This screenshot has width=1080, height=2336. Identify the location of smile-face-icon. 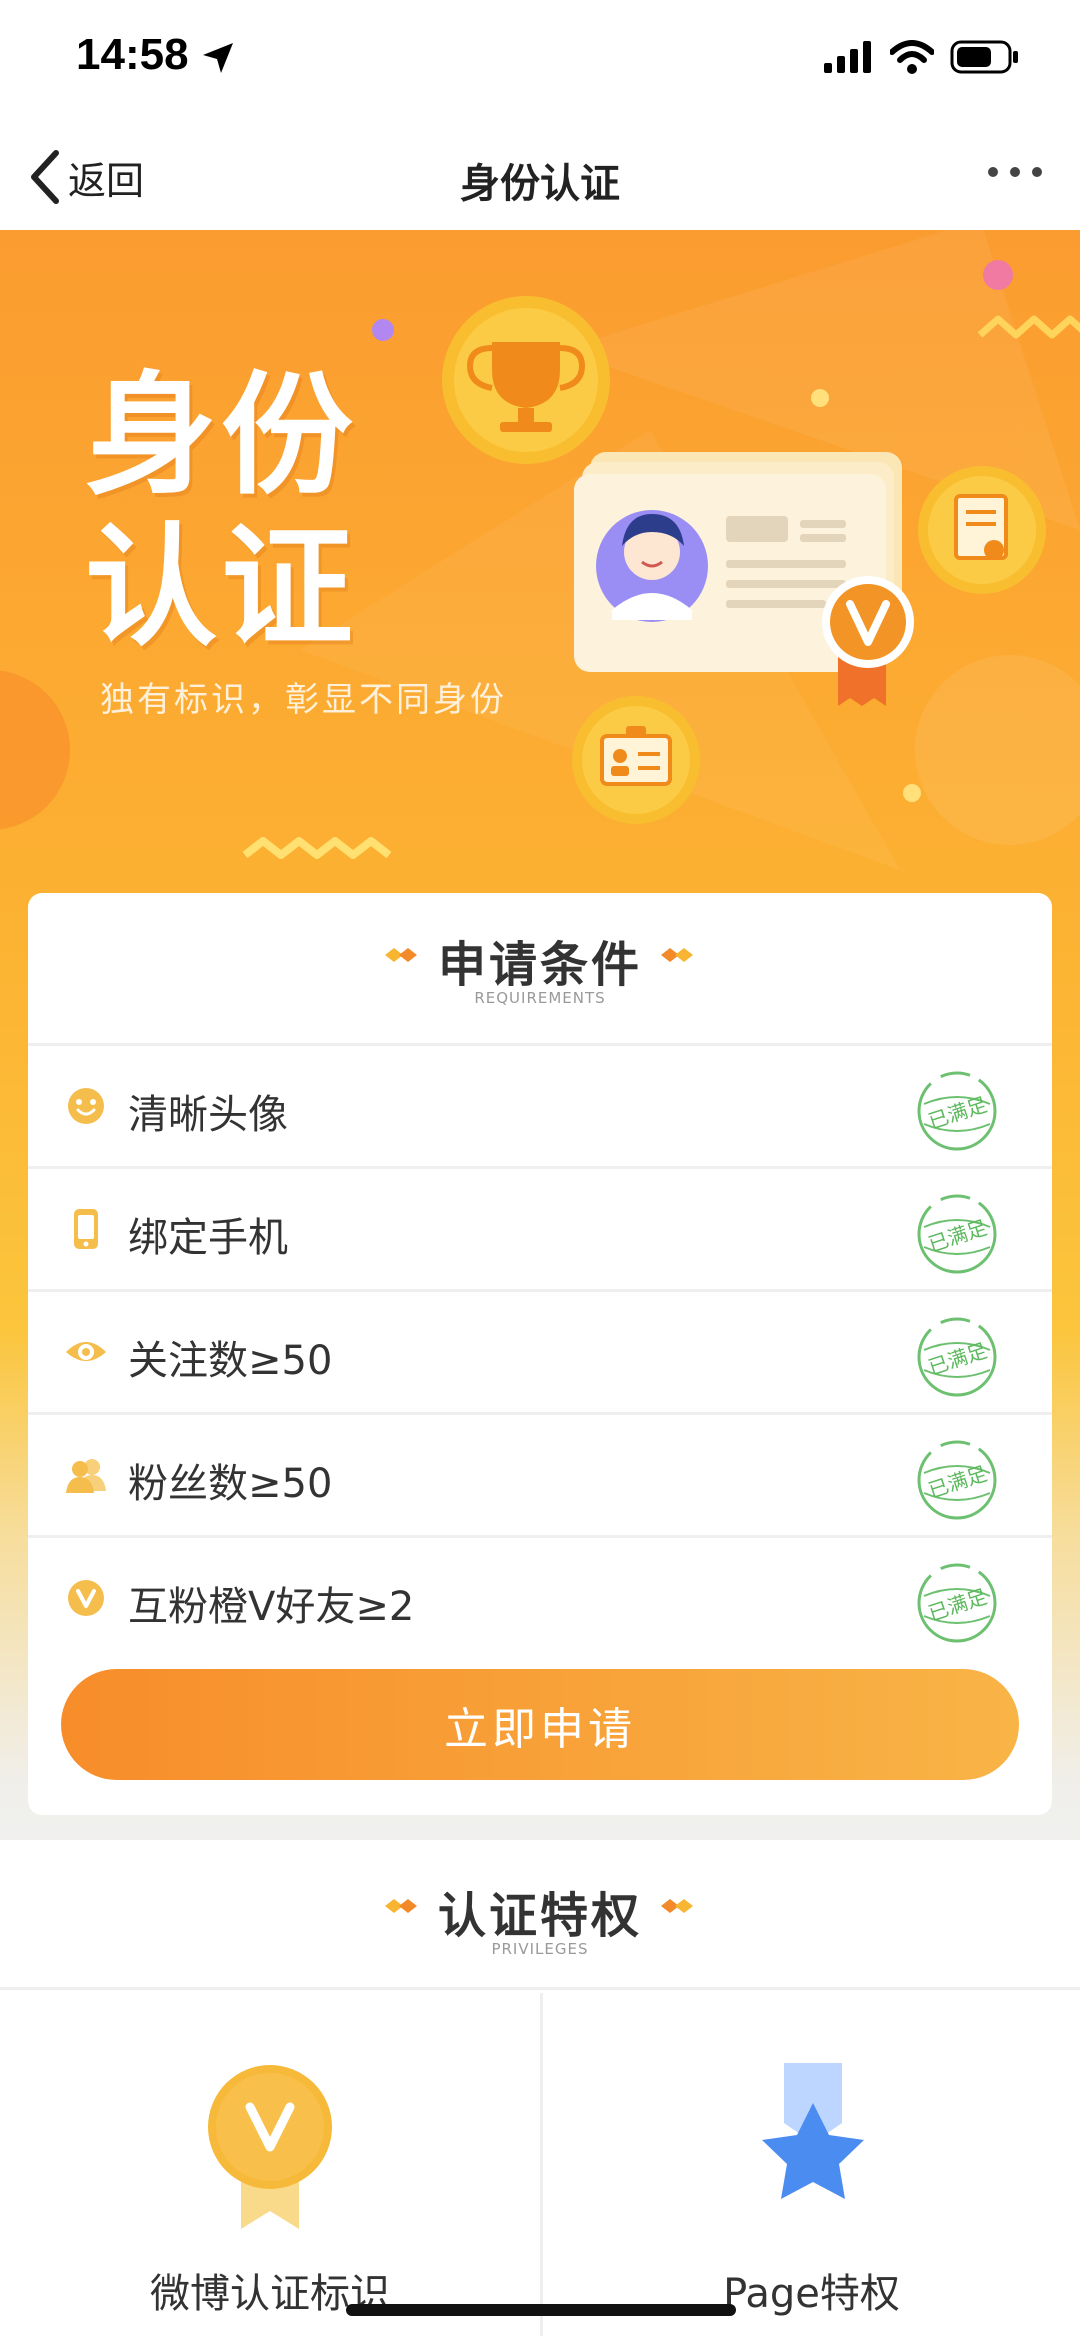
(86, 1106).